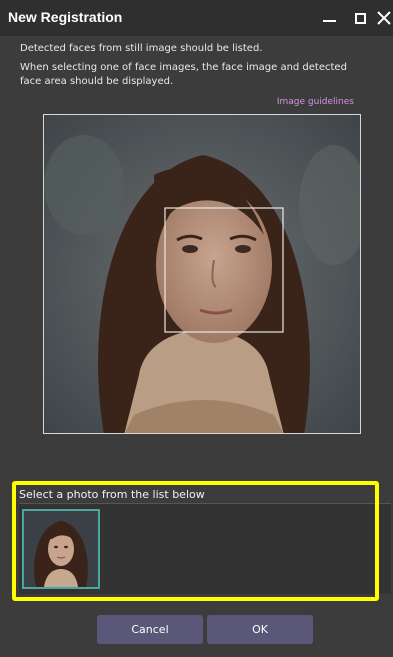 This screenshot has height=657, width=393. I want to click on photo-list-label: Select a photo from the list below, so click(112, 494).